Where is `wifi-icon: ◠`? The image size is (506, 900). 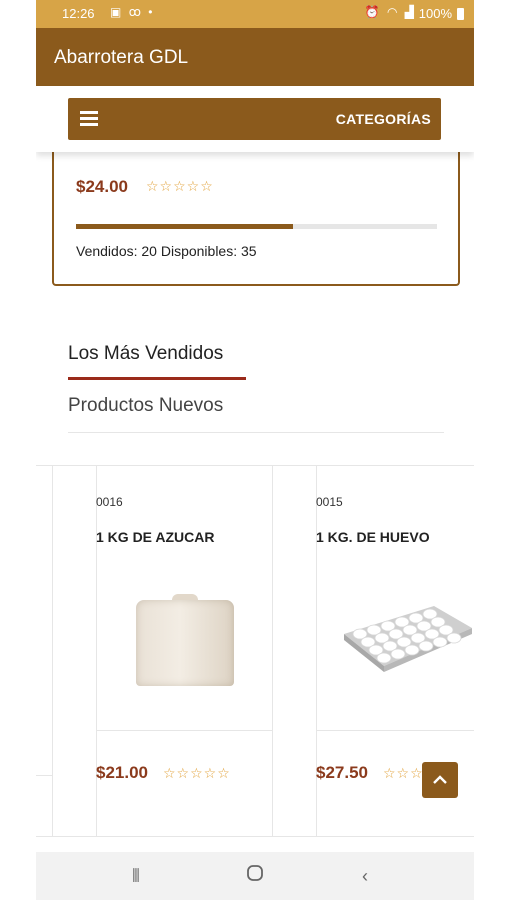 wifi-icon: ◠ is located at coordinates (393, 12).